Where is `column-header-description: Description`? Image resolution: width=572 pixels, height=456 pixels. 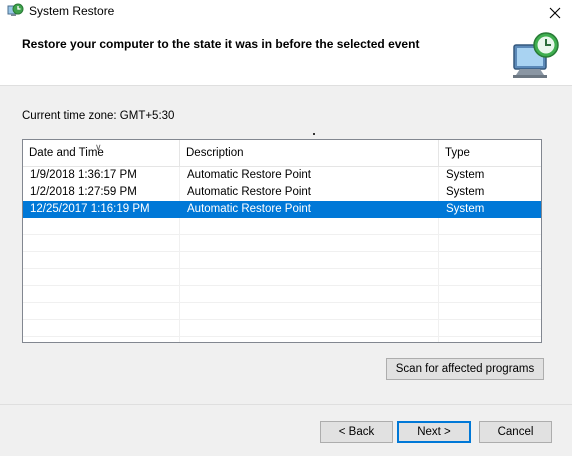
column-header-description: Description is located at coordinates (309, 153).